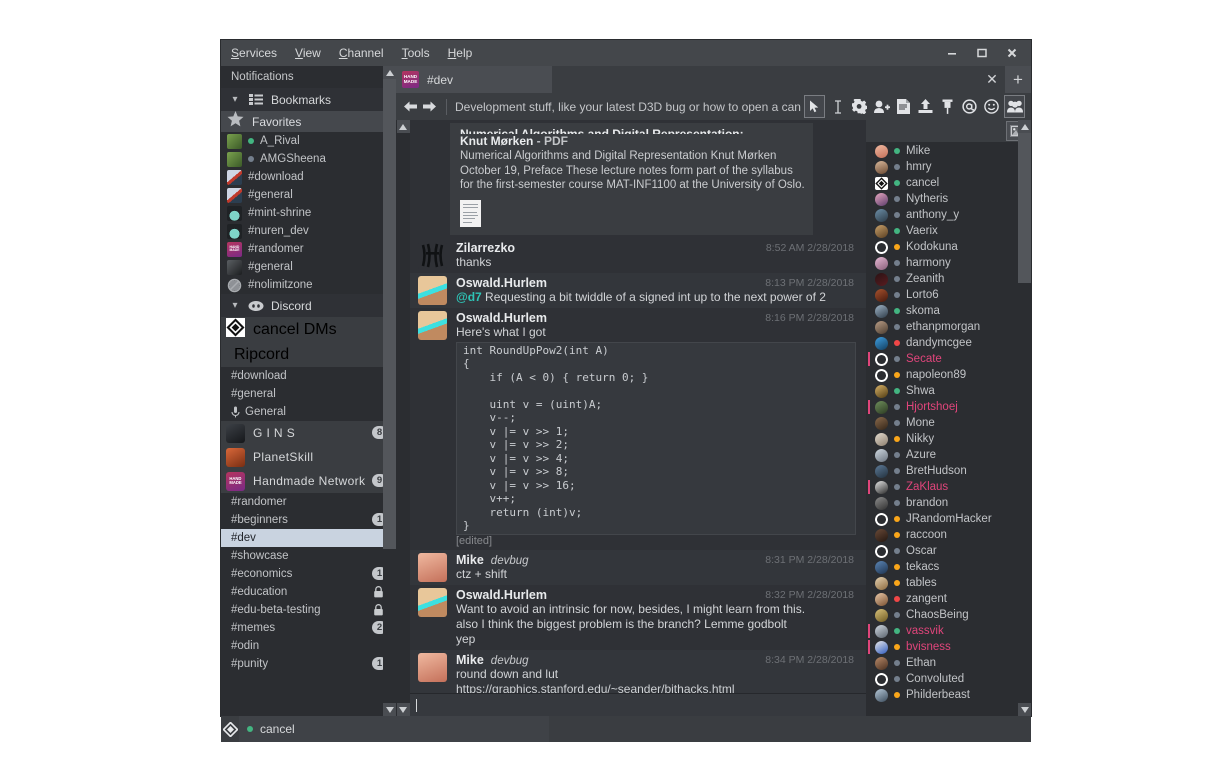  I want to click on sidebar-server-gins: G I N S8, so click(308, 433).